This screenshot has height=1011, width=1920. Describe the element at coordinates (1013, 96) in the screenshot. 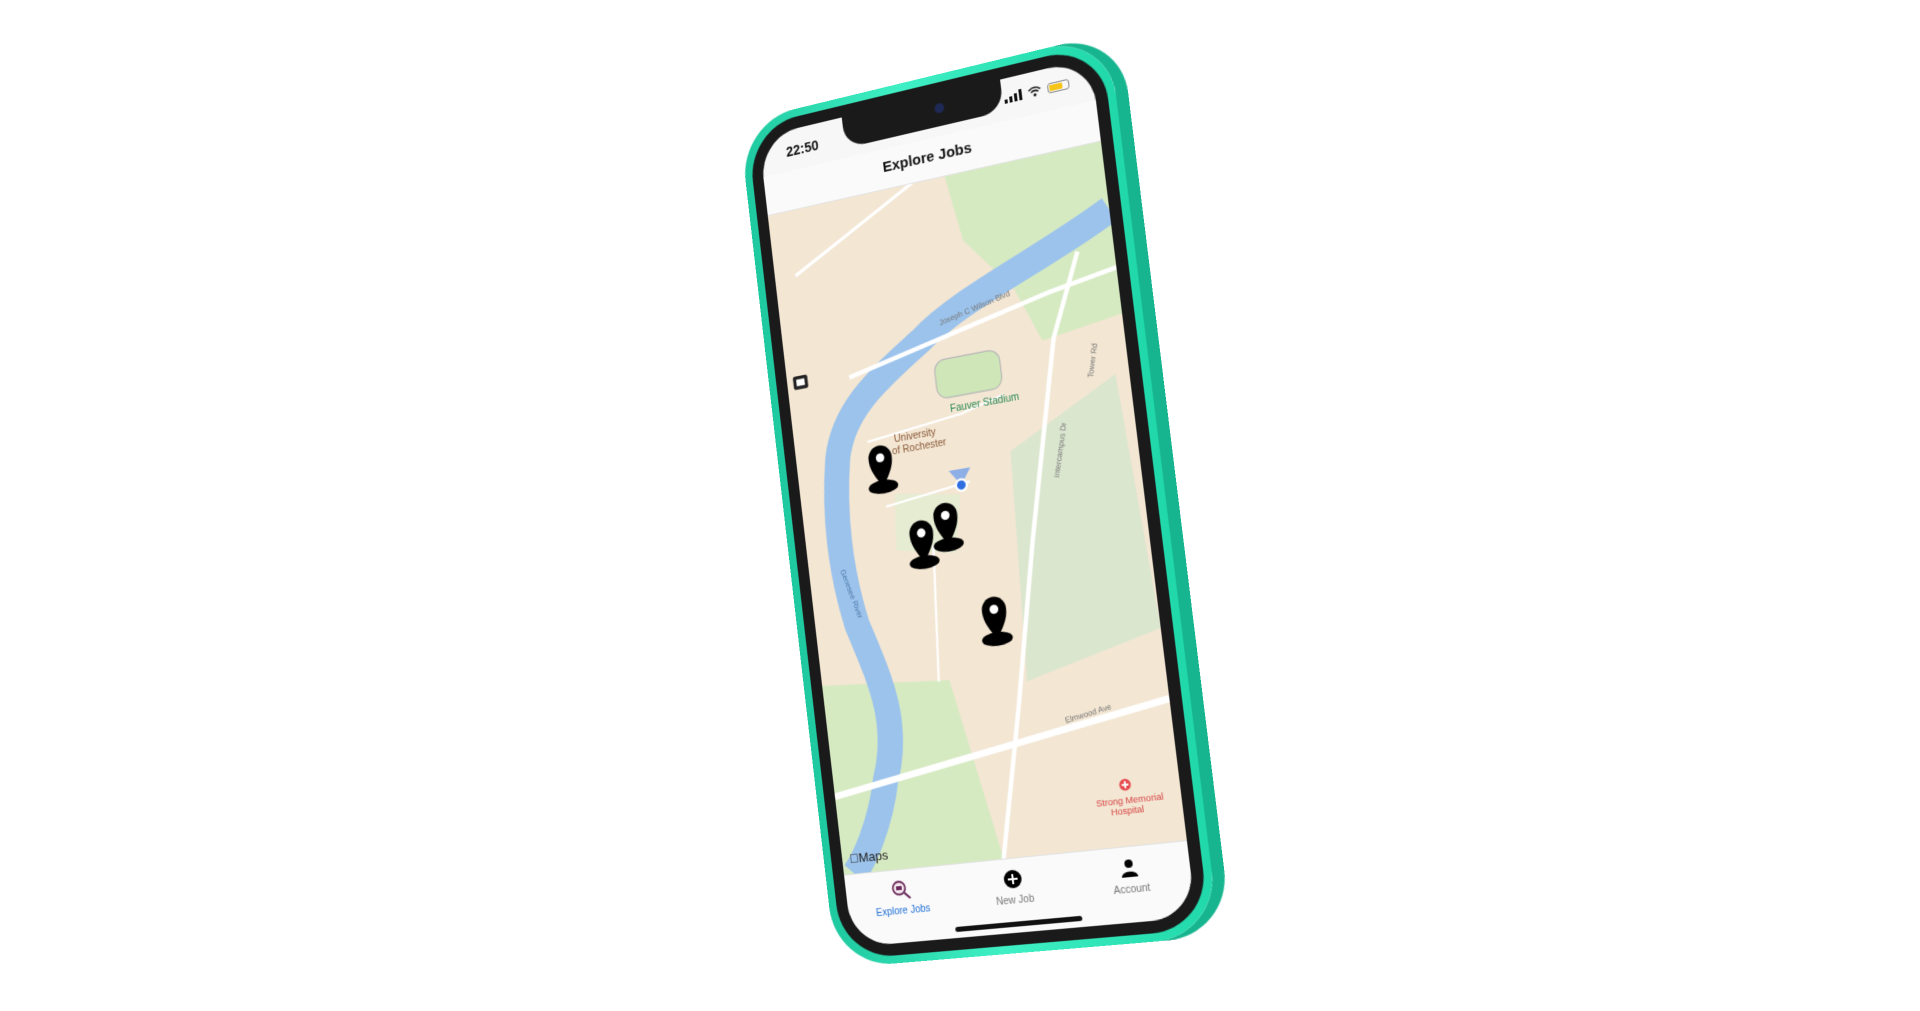

I see `cellular-signal-icon` at that location.